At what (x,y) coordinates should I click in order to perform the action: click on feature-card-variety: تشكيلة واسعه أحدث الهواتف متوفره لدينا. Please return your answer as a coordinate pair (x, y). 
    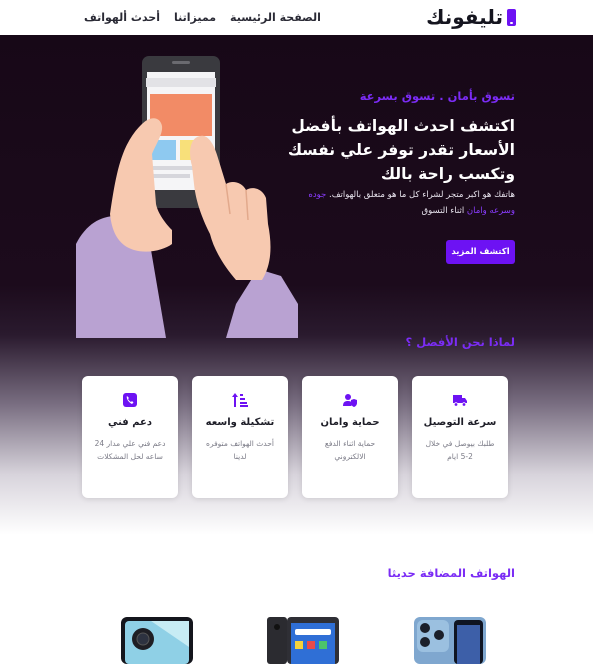
    Looking at the image, I should click on (240, 437).